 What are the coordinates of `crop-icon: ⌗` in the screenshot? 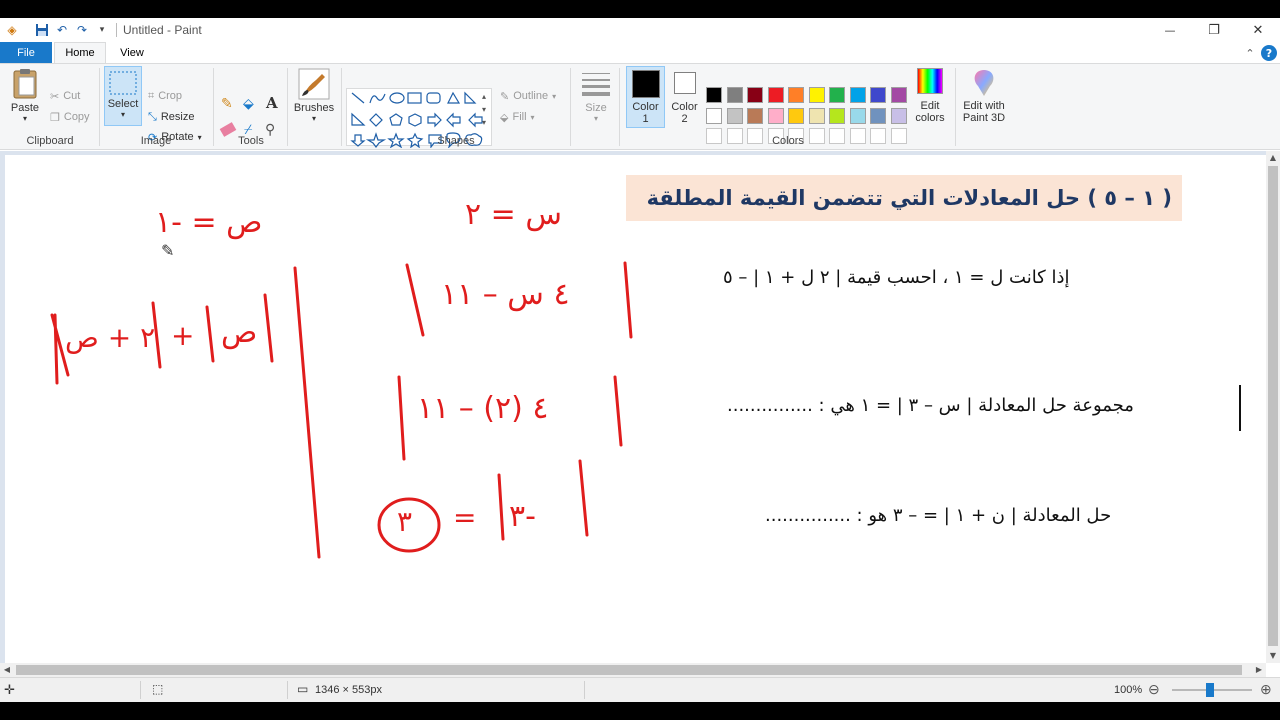 It's located at (151, 95).